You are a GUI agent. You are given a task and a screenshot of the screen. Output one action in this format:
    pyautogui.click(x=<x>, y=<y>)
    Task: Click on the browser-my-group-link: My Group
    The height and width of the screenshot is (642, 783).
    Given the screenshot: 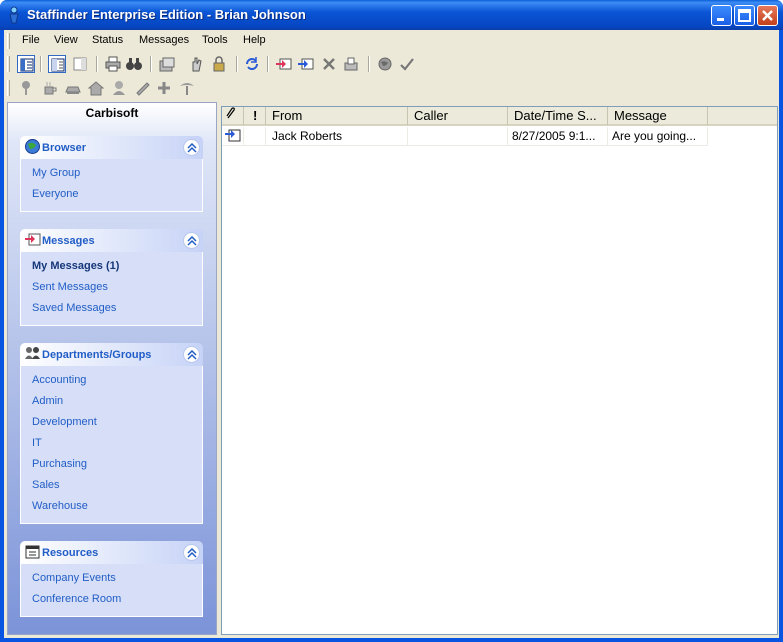 What is the action you would take?
    pyautogui.click(x=111, y=173)
    